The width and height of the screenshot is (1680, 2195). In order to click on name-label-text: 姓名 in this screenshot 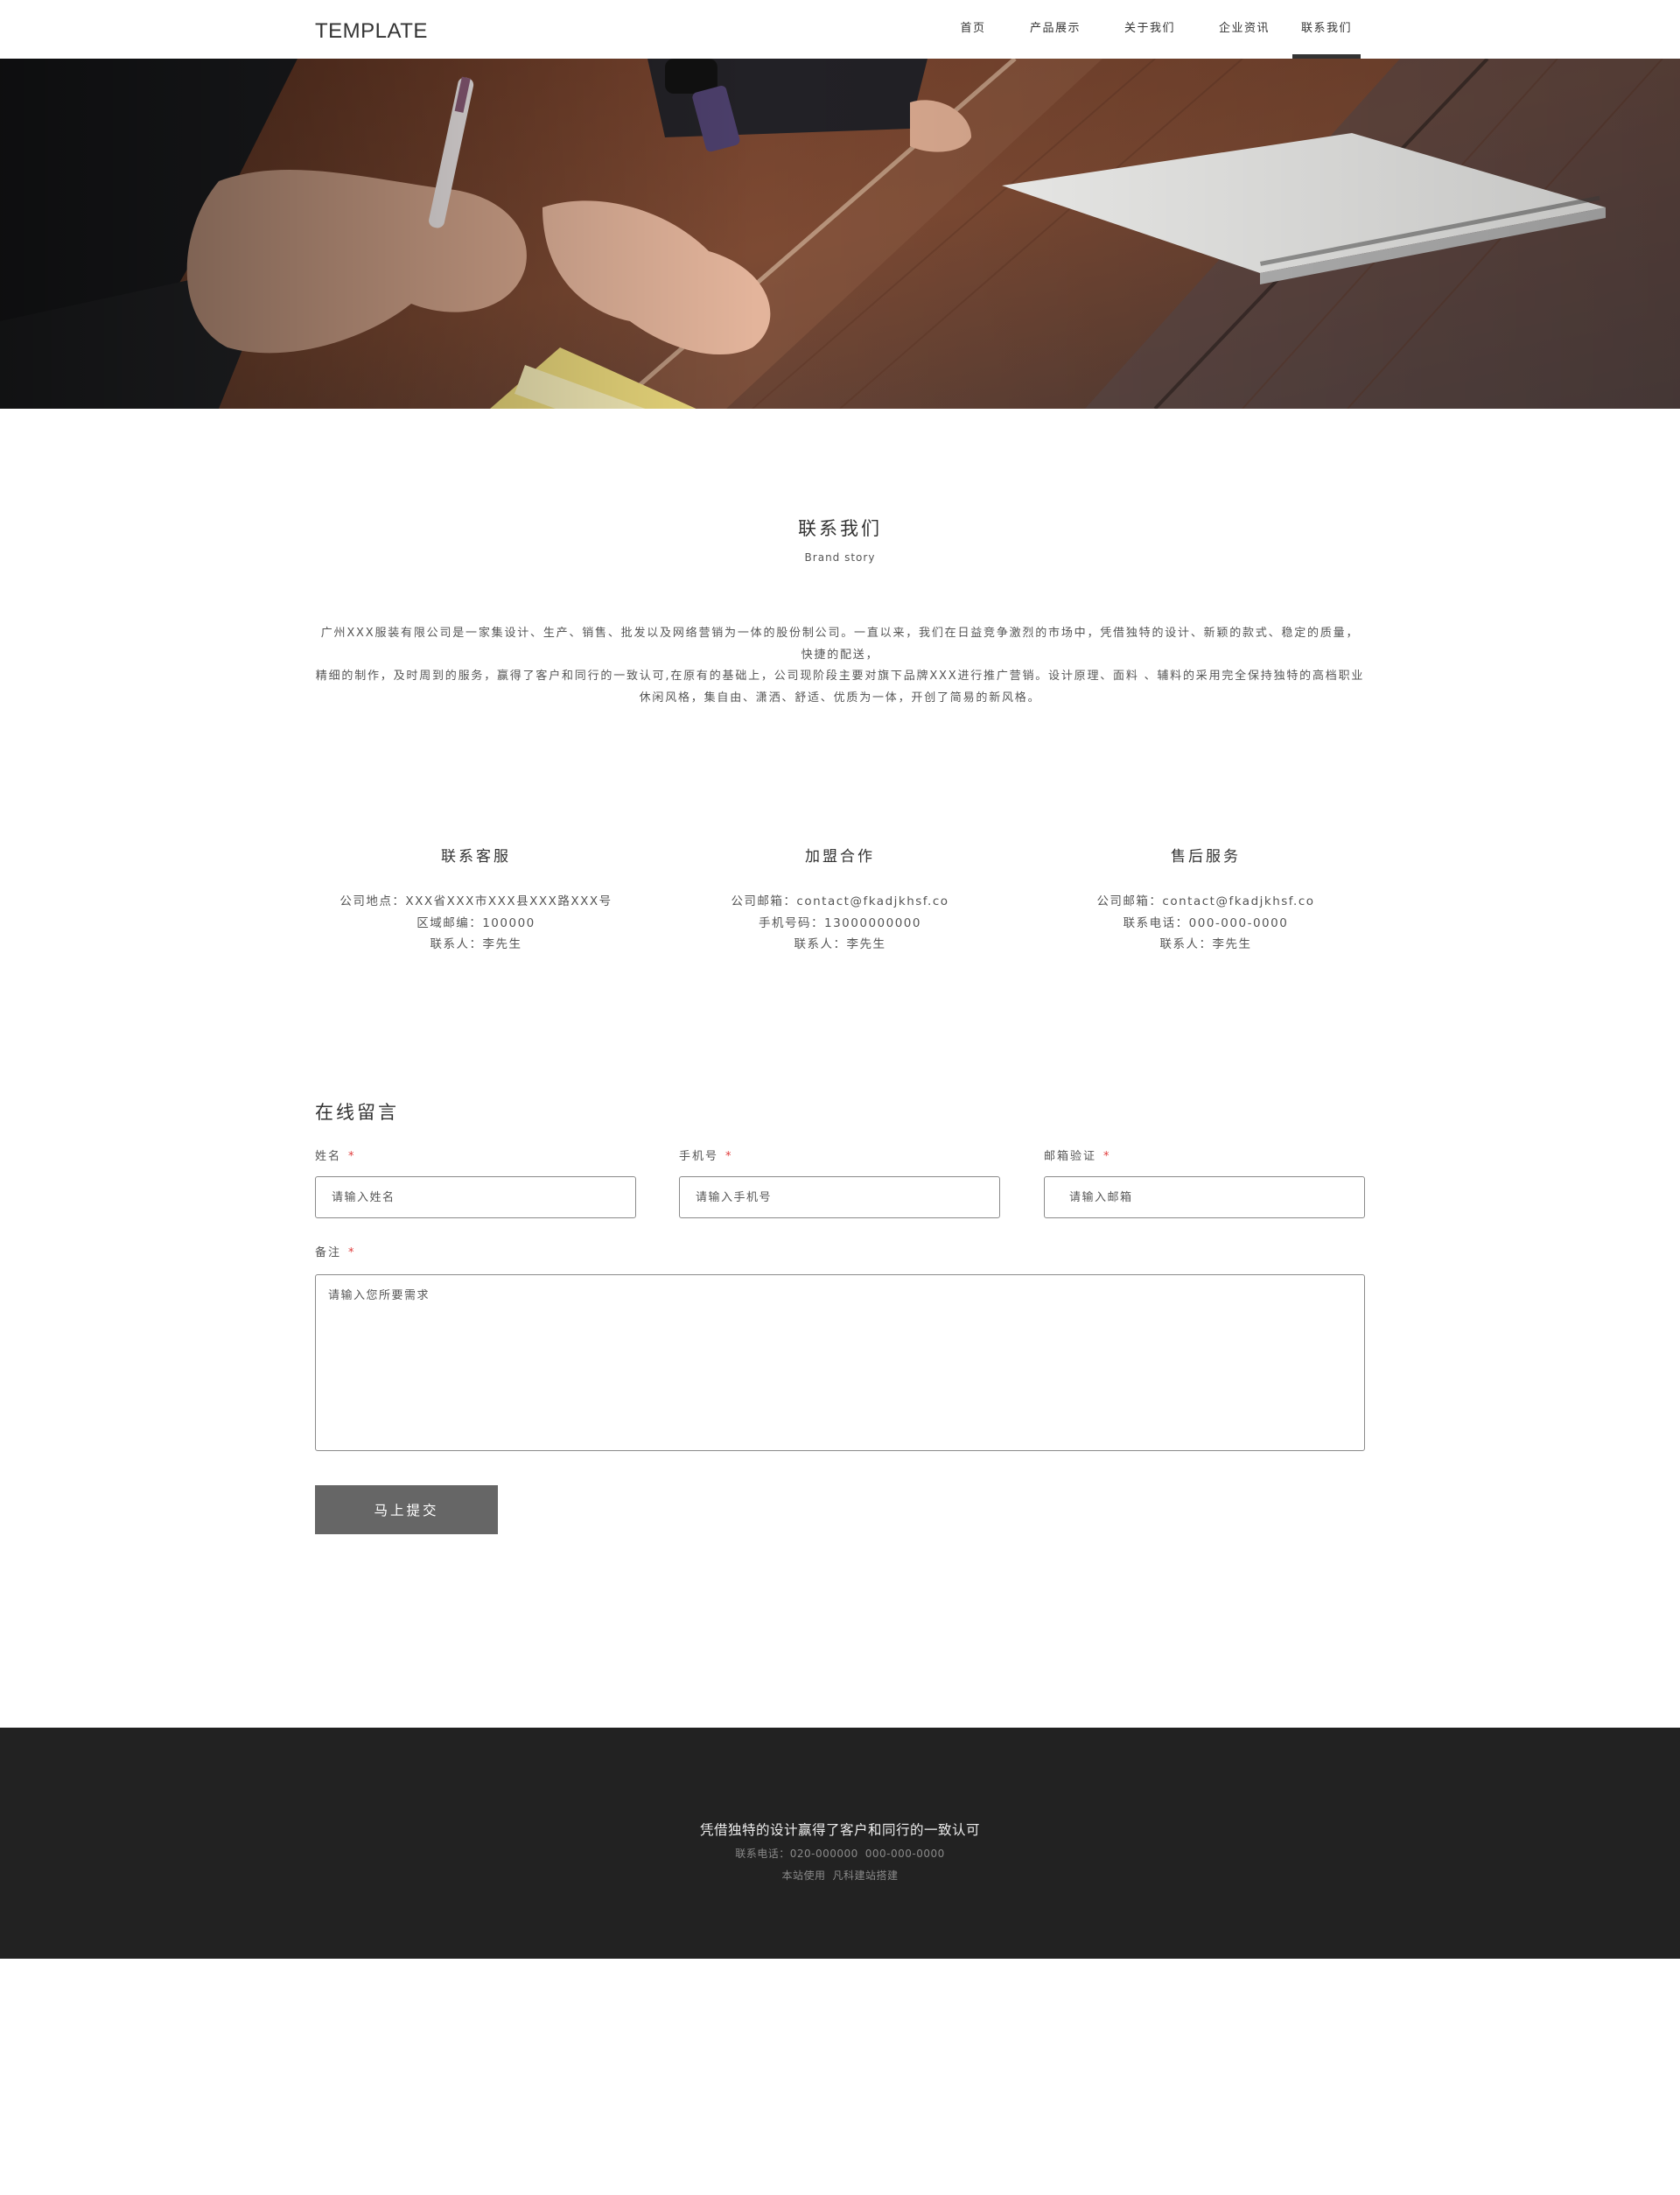, I will do `click(328, 1156)`.